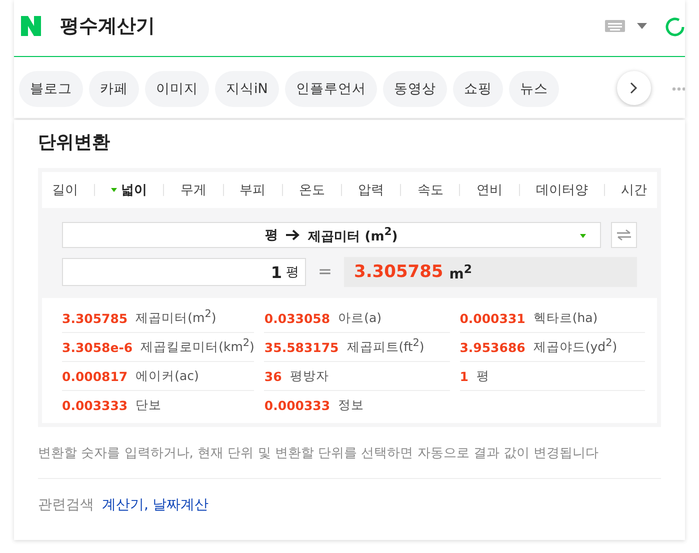 This screenshot has width=699, height=553. What do you see at coordinates (95, 376) in the screenshot?
I see `result-value: 0.000817` at bounding box center [95, 376].